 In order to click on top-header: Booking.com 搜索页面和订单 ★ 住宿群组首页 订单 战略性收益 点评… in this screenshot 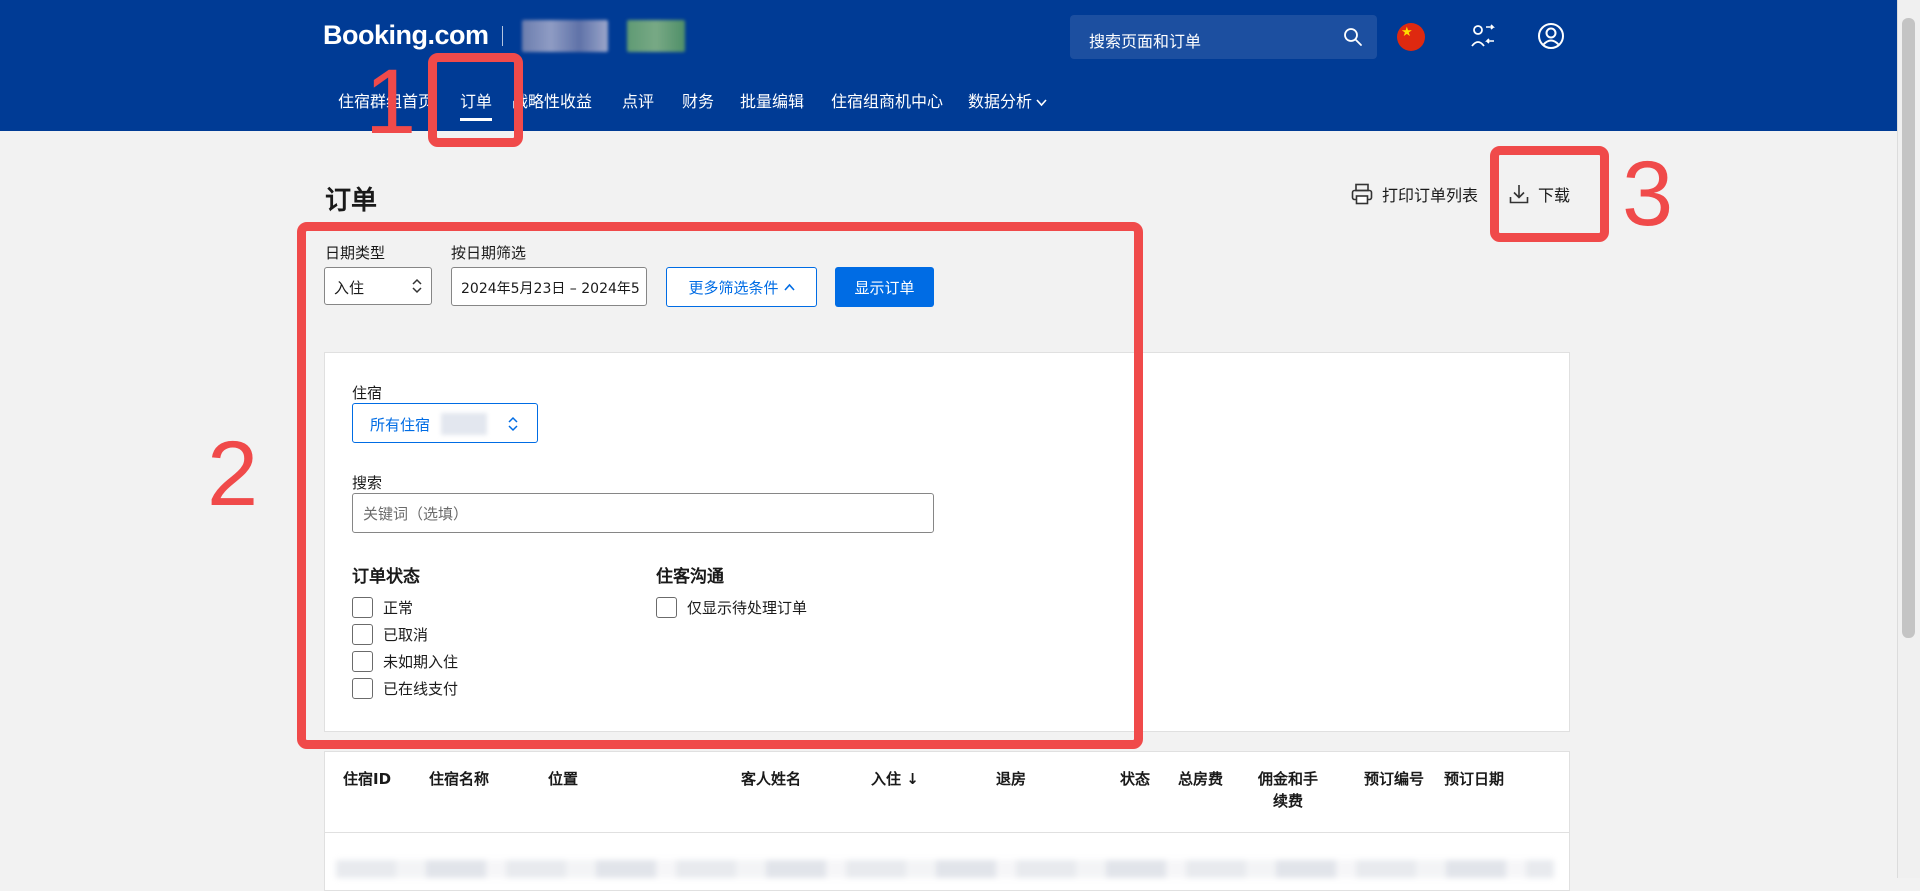, I will do `click(949, 65)`.